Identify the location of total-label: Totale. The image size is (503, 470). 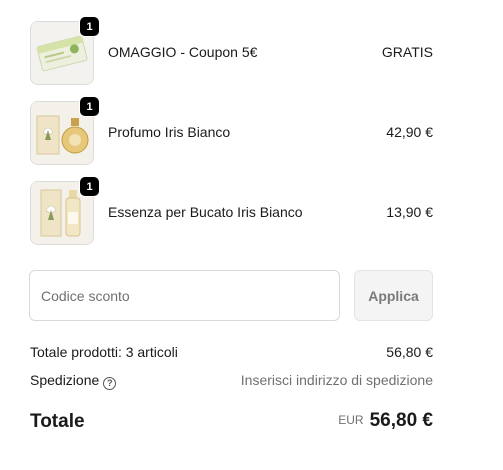
(57, 421).